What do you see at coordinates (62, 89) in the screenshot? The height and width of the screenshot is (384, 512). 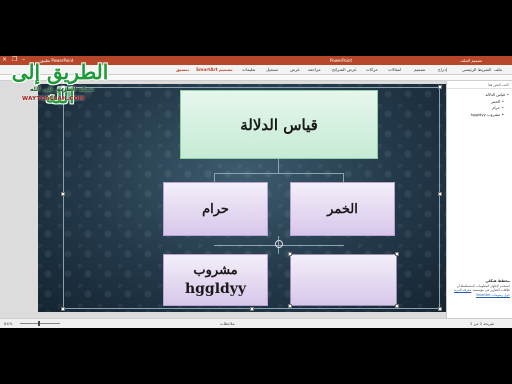 I see `watermark-sub: شبكة الطريق إلى الله` at bounding box center [62, 89].